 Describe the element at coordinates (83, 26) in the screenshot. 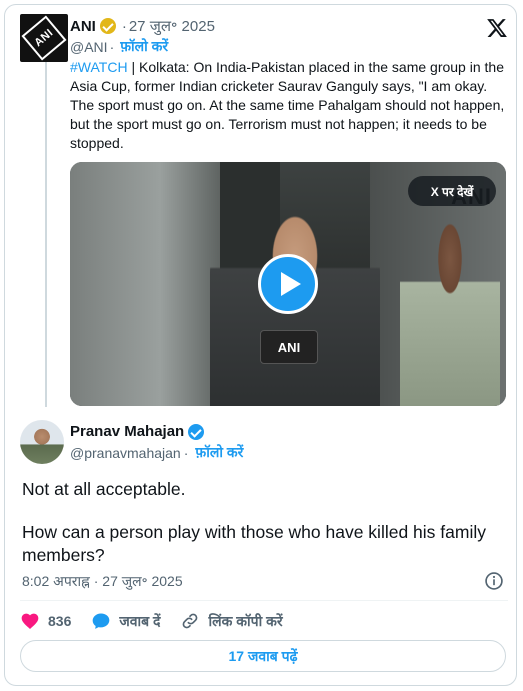

I see `quoted-author-name: ANI` at that location.